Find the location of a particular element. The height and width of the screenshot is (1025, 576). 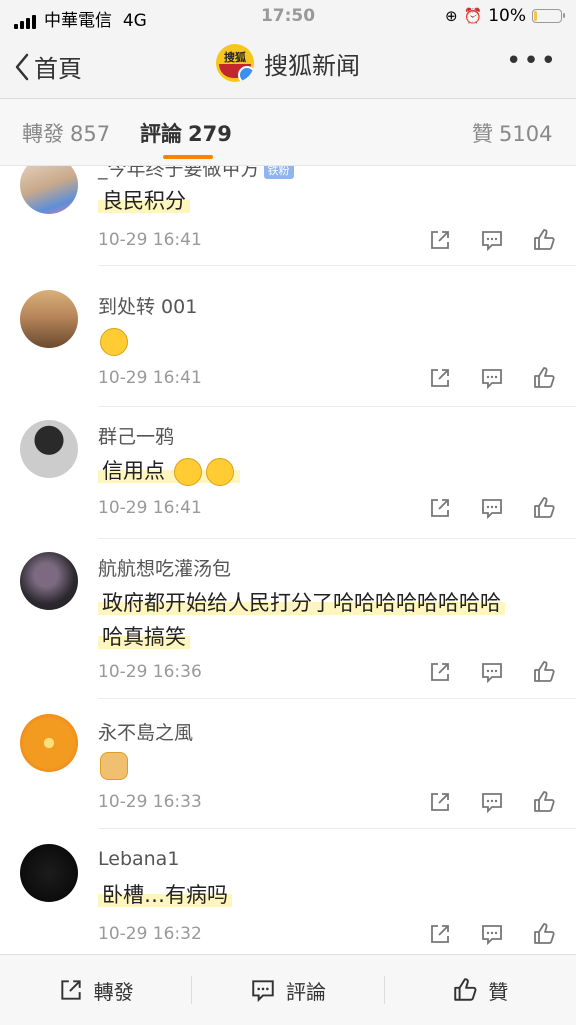

username: _今年终于要做甲方 铁粉 is located at coordinates (196, 173).